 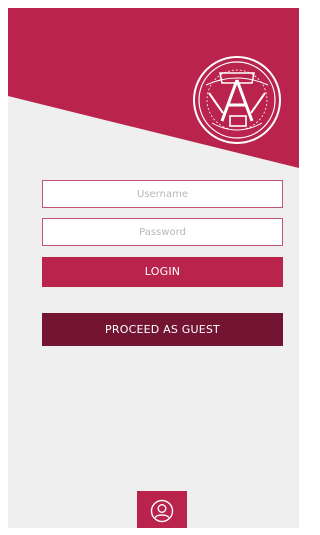 What do you see at coordinates (162, 329) in the screenshot?
I see `proceed-as-guest-button: PROCEED AS GUEST` at bounding box center [162, 329].